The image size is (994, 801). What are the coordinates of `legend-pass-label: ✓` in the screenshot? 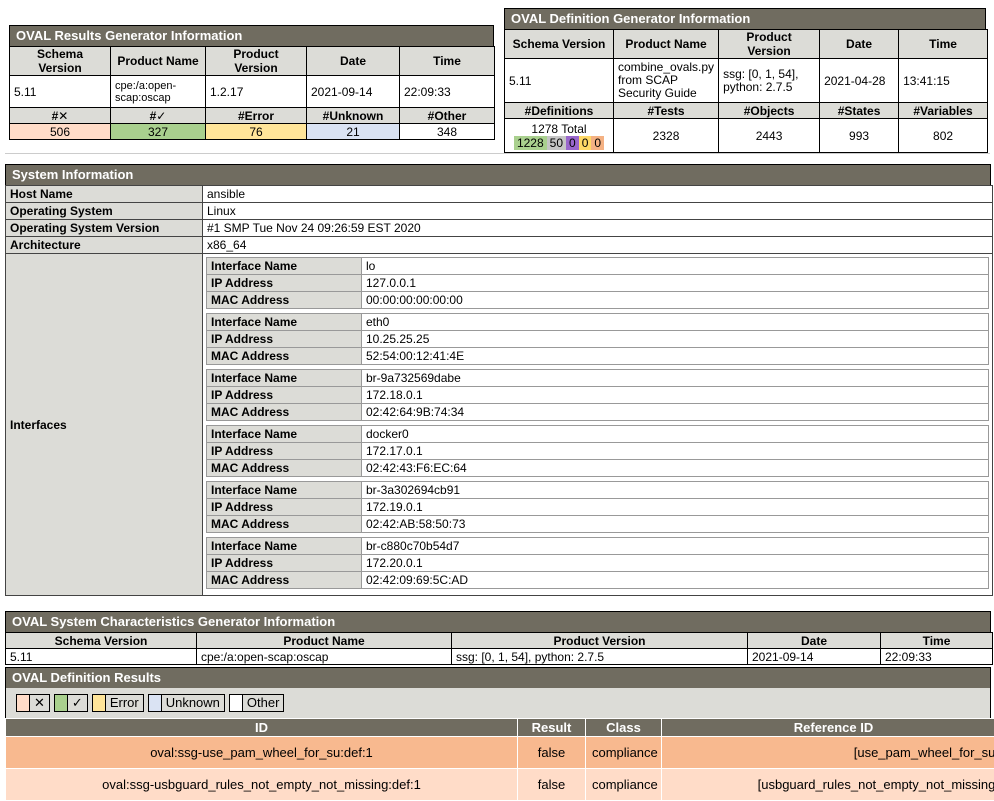 It's located at (77, 703).